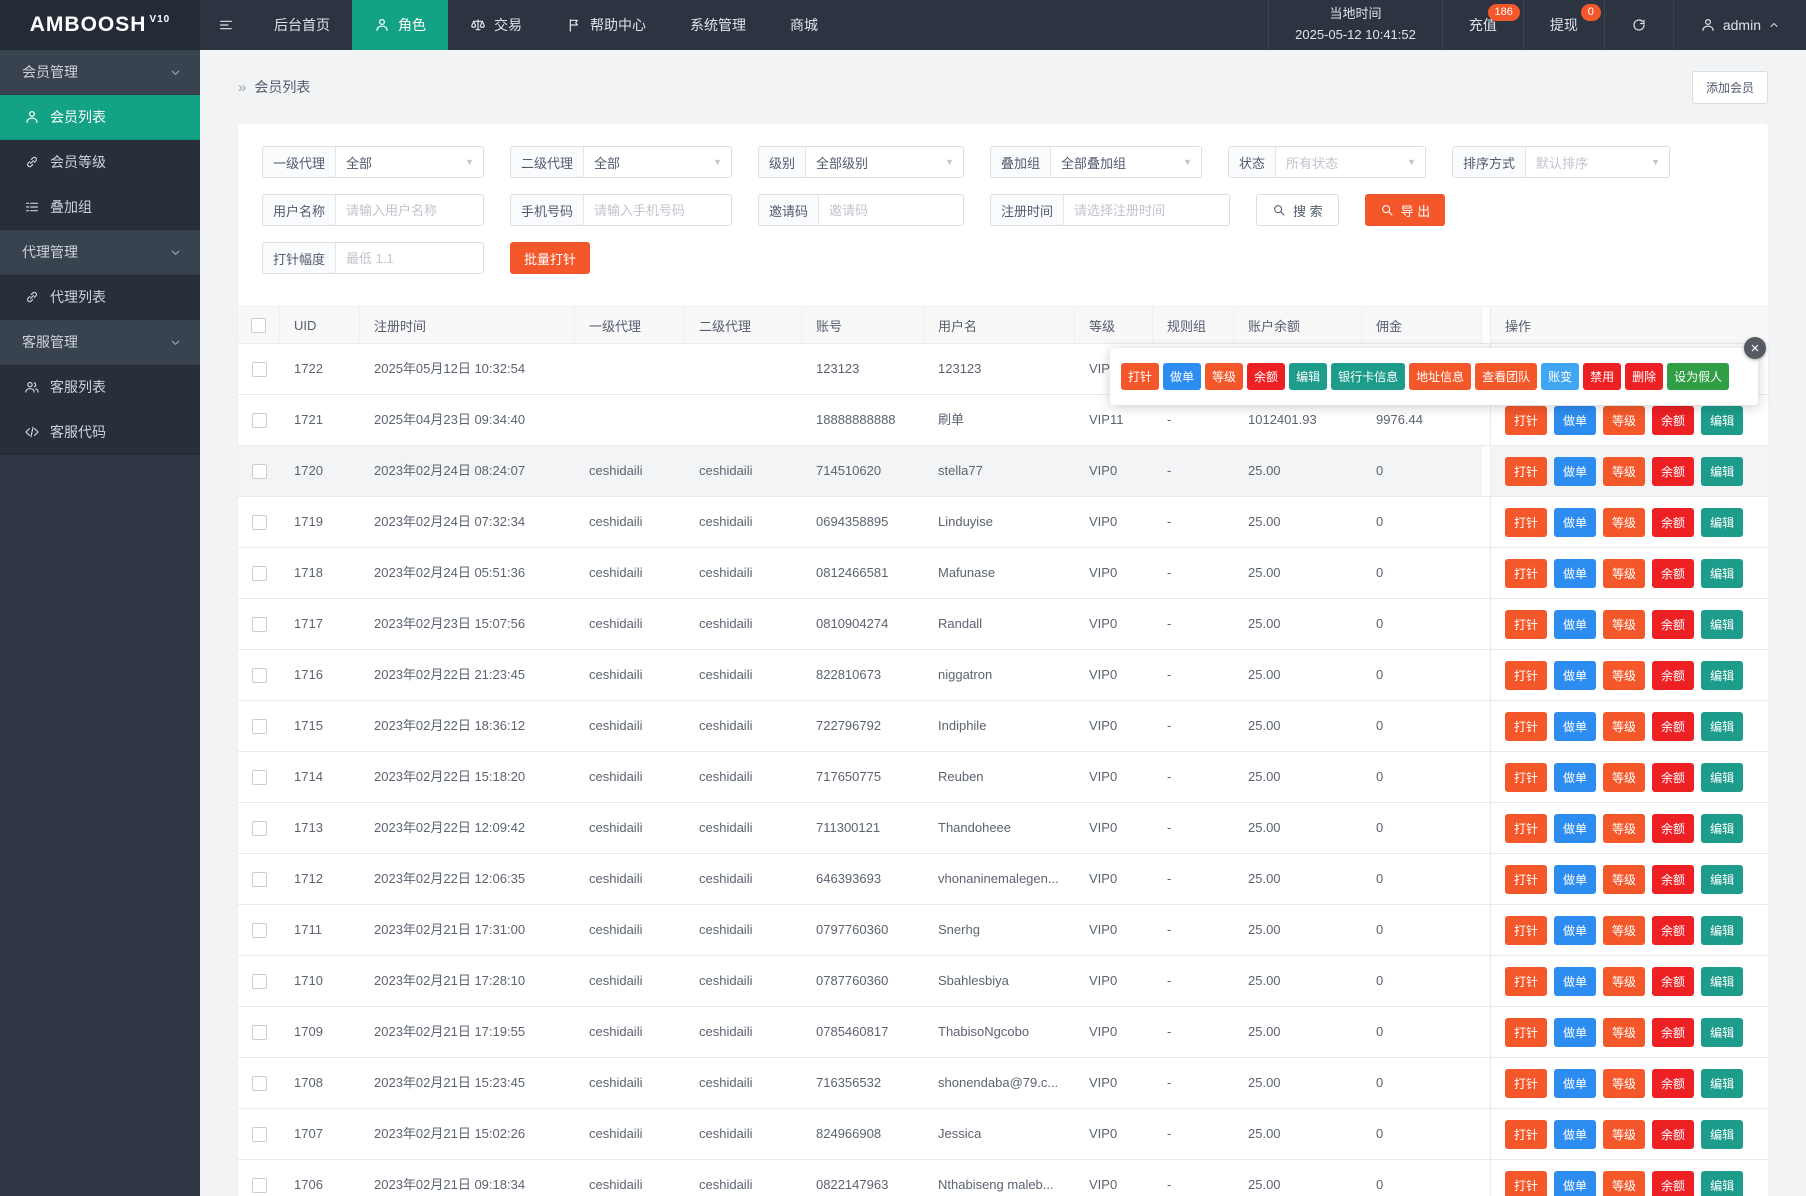  I want to click on sidebar-item: 代理列表, so click(100, 297).